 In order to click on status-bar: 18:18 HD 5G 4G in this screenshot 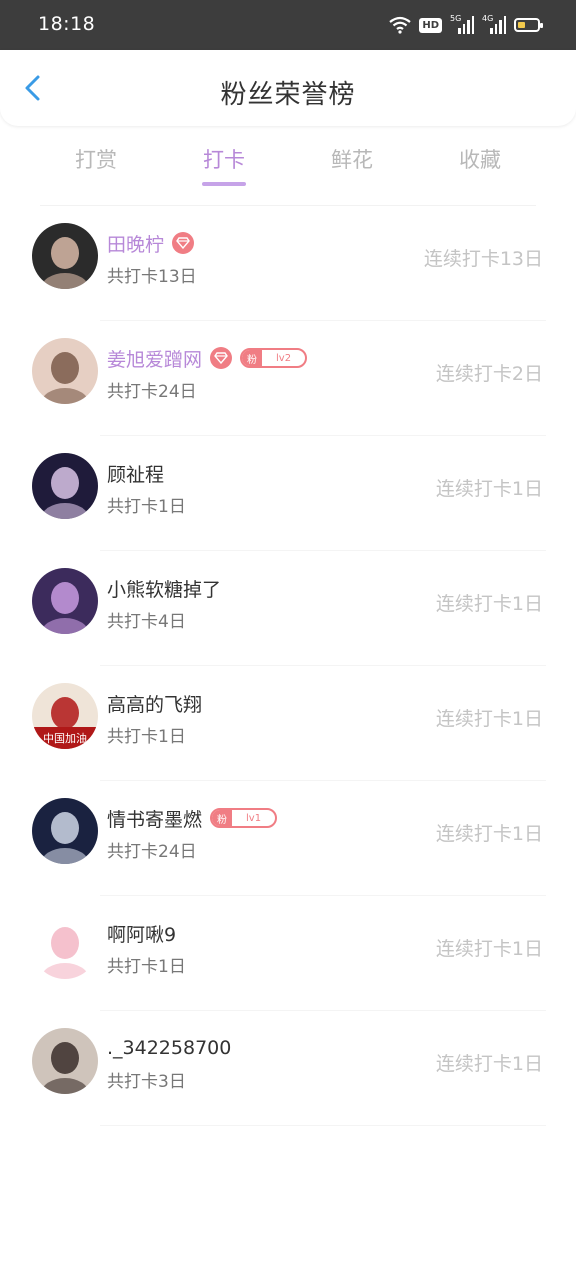, I will do `click(288, 25)`.